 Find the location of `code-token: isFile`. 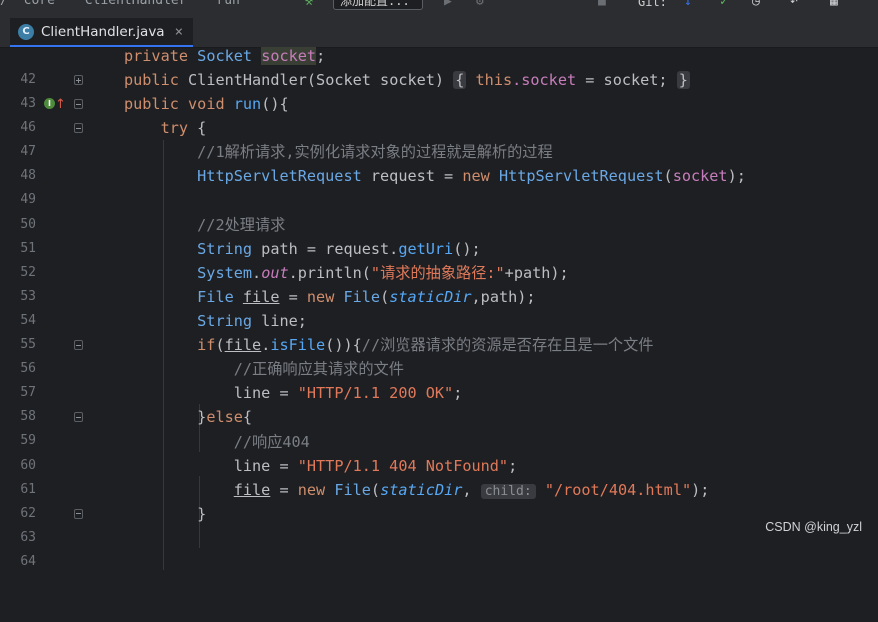

code-token: isFile is located at coordinates (298, 345).